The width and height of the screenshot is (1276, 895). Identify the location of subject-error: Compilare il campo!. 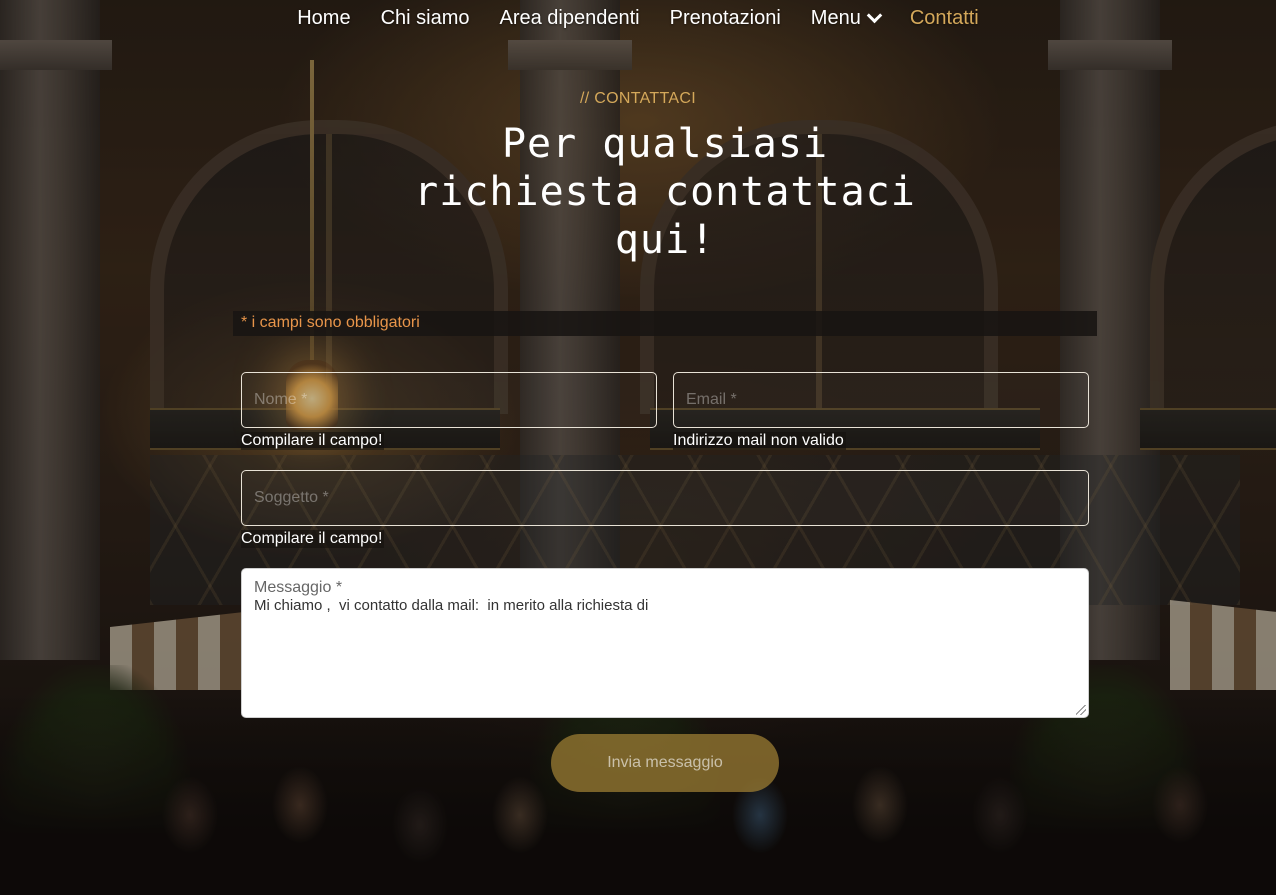
(313, 539).